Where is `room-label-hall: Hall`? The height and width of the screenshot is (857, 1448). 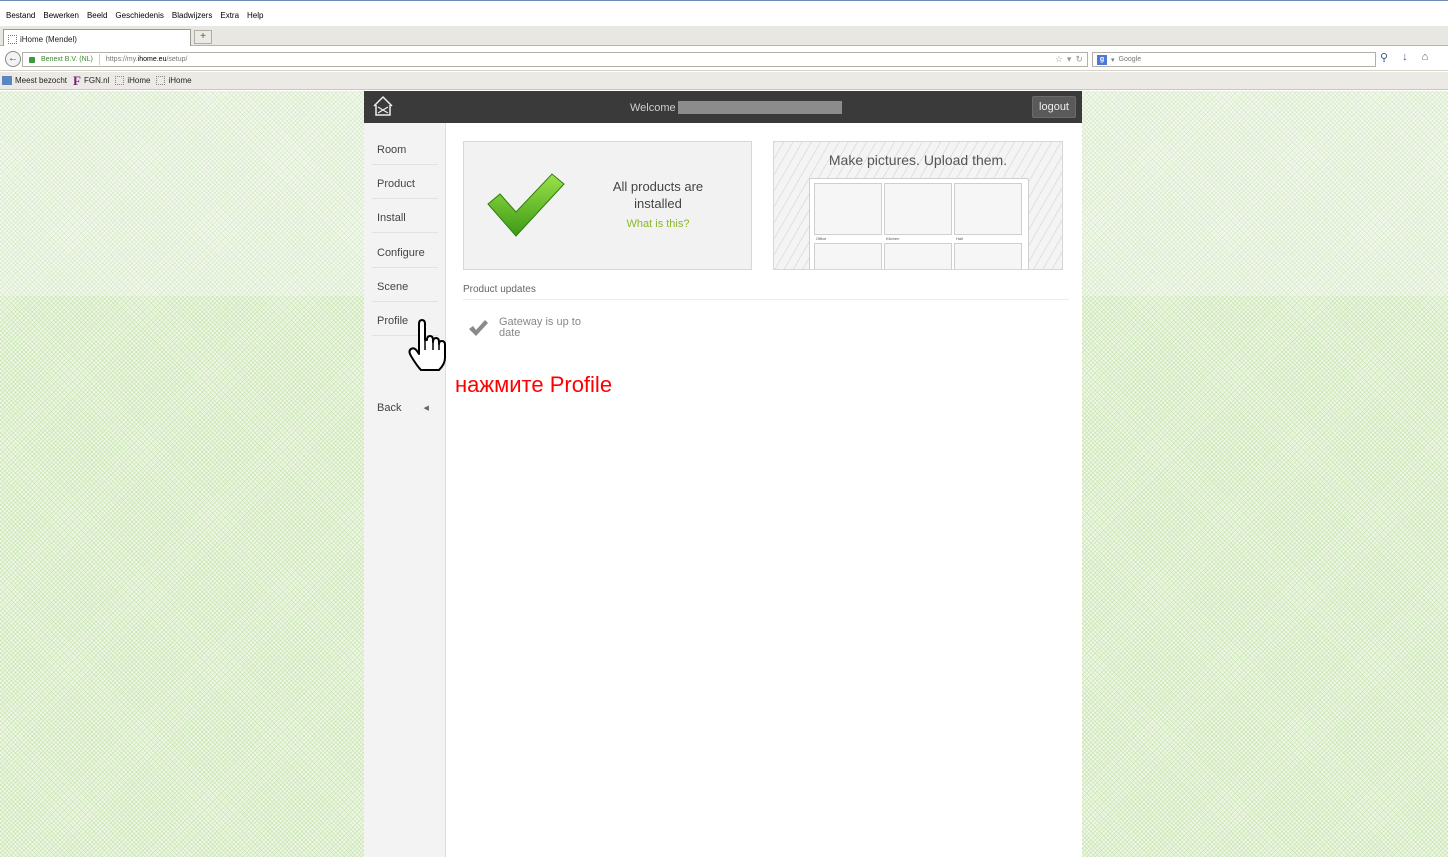 room-label-hall: Hall is located at coordinates (959, 238).